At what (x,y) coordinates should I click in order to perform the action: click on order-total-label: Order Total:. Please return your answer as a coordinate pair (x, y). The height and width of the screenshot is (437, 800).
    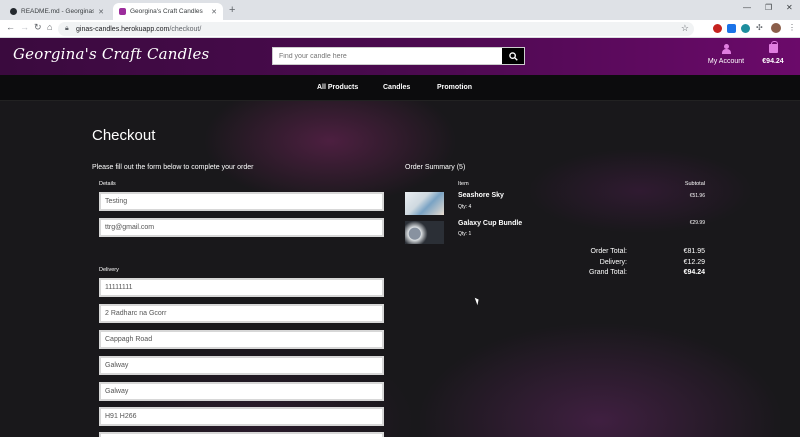
    Looking at the image, I should click on (608, 251).